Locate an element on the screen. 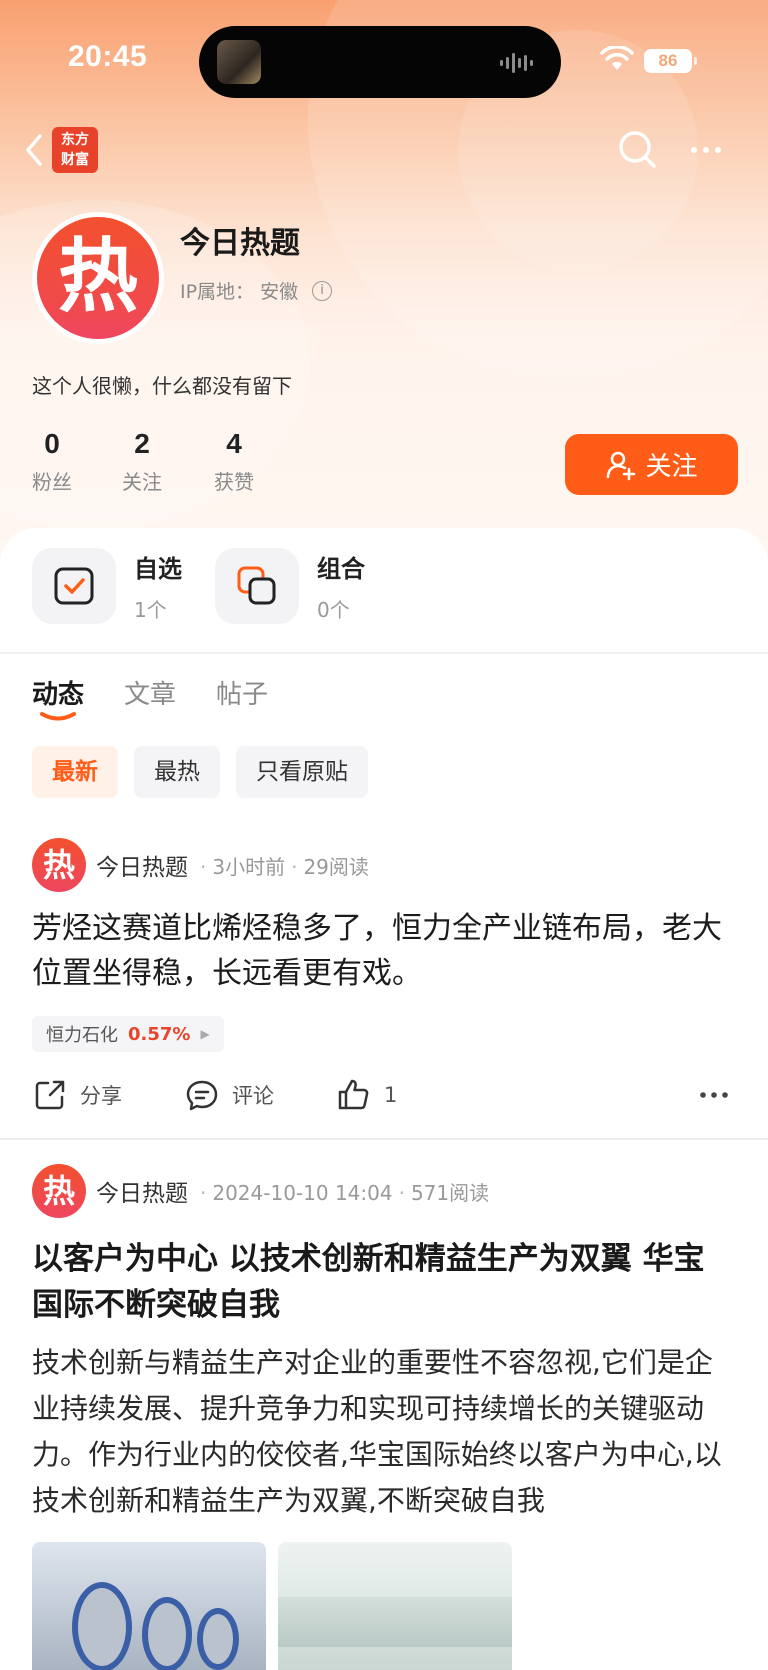 This screenshot has height=1670, width=768. post-reads: 29阅读 is located at coordinates (336, 866).